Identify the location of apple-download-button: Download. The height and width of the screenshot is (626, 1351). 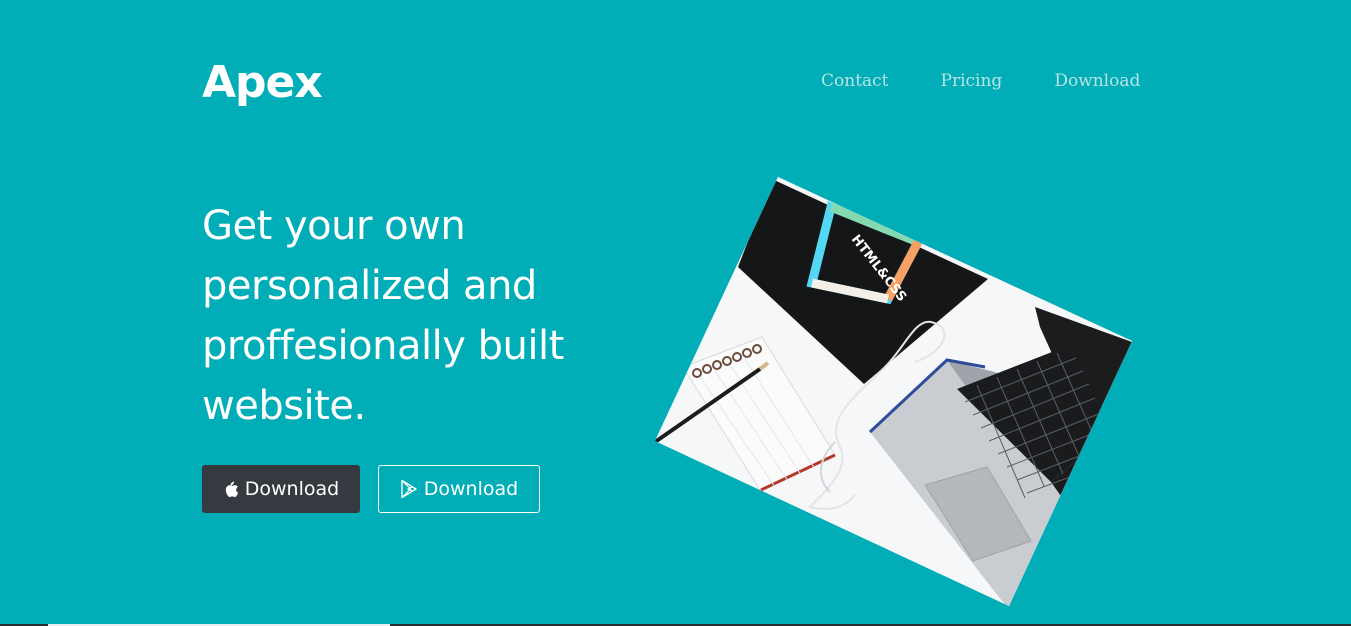
(281, 489).